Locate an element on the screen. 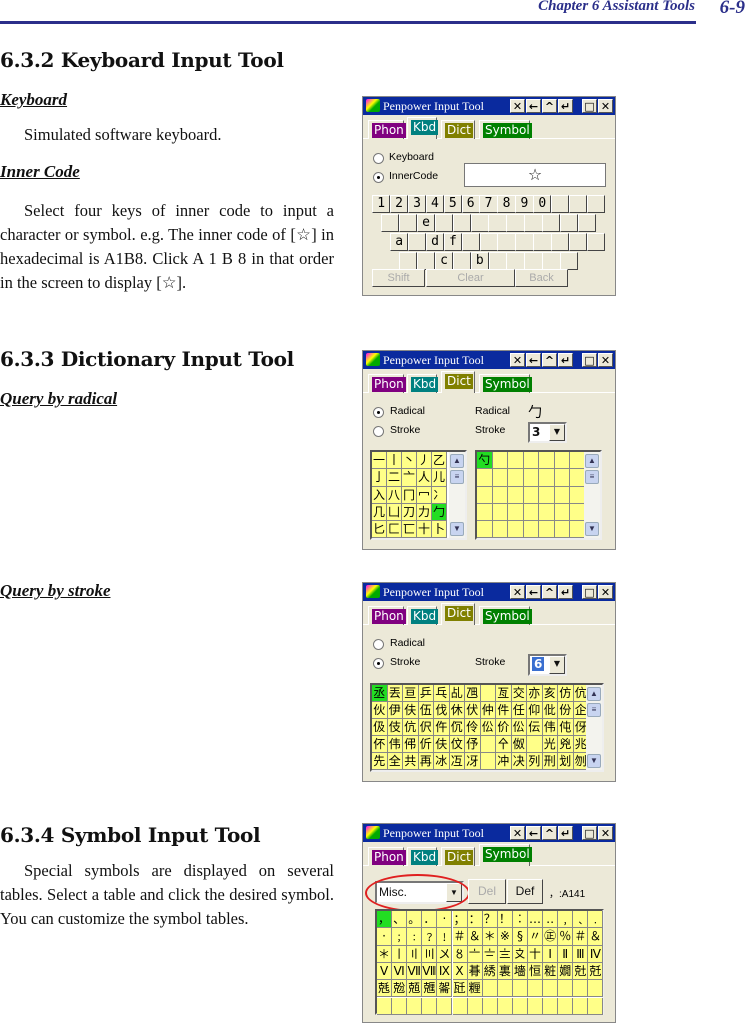 Image resolution: width=745 pixels, height=1023 pixels. grid-cell: 〡 is located at coordinates (400, 954).